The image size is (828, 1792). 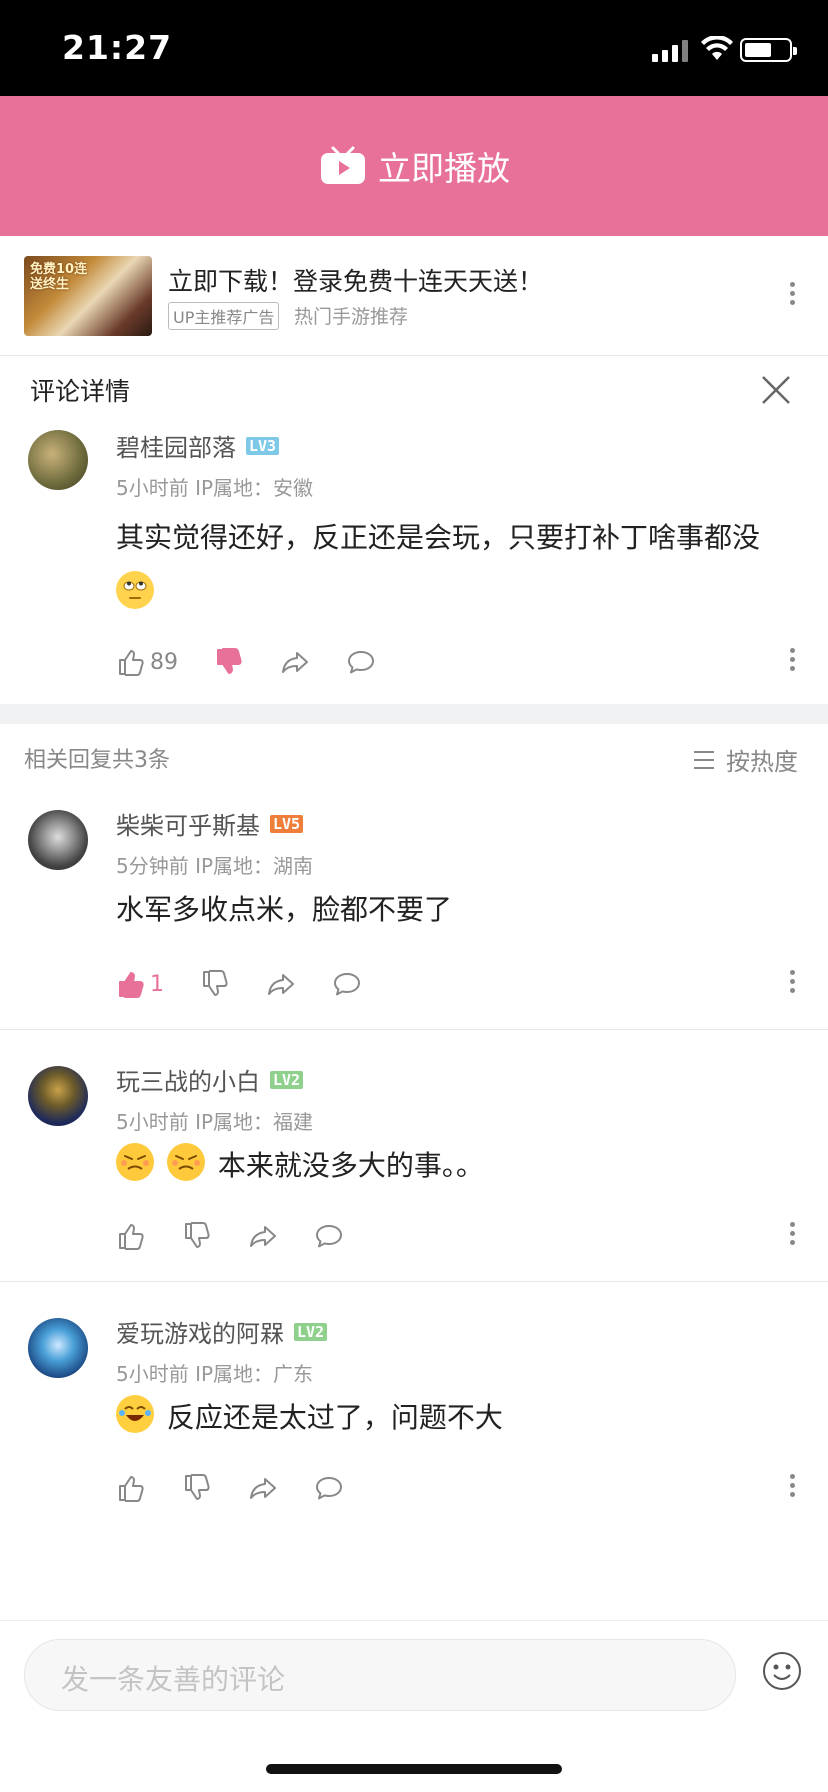 I want to click on sort-label: 按热度, so click(x=762, y=762).